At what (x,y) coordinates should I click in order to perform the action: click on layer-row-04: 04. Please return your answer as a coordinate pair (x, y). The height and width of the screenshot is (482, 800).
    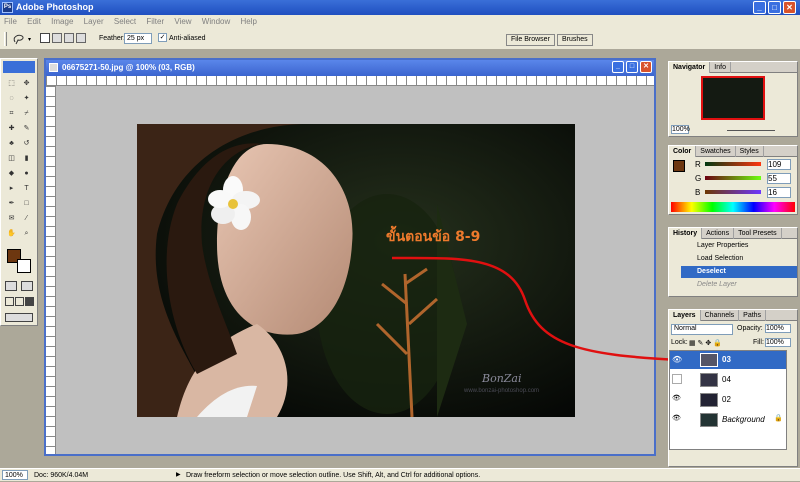
    Looking at the image, I should click on (728, 380).